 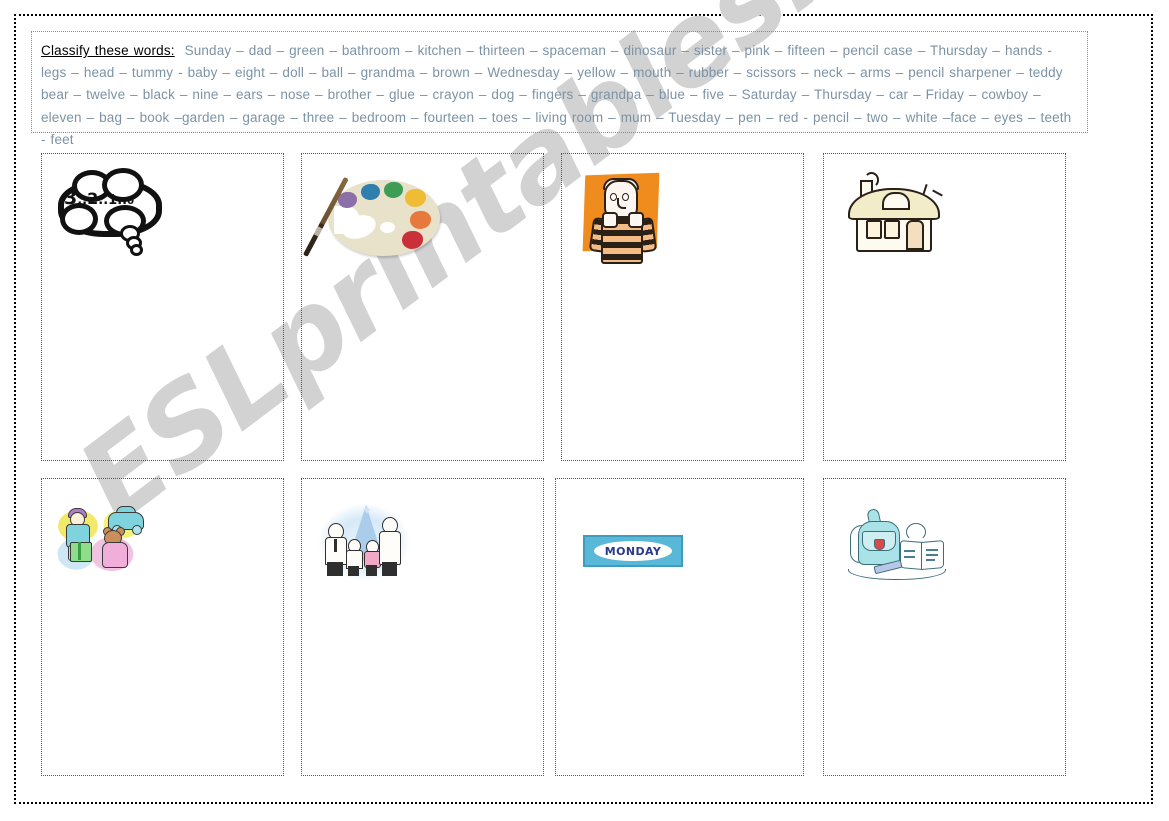 I want to click on category-box-colours, so click(x=422, y=307).